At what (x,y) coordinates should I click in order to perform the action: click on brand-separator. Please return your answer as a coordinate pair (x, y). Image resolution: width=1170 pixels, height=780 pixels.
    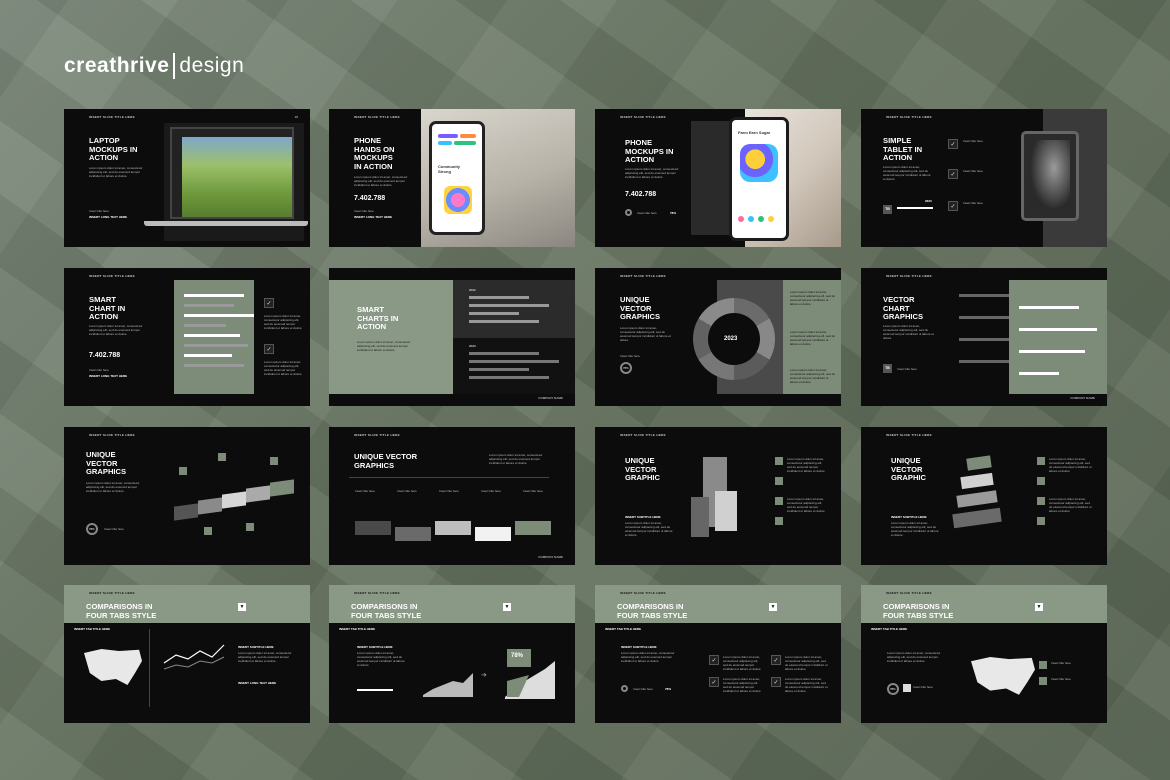
    Looking at the image, I should click on (174, 66).